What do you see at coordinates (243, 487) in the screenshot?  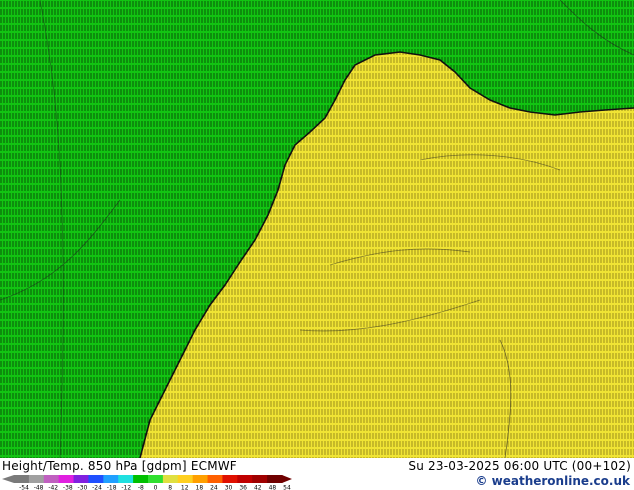 I see `colorbar-tick-label: 36` at bounding box center [243, 487].